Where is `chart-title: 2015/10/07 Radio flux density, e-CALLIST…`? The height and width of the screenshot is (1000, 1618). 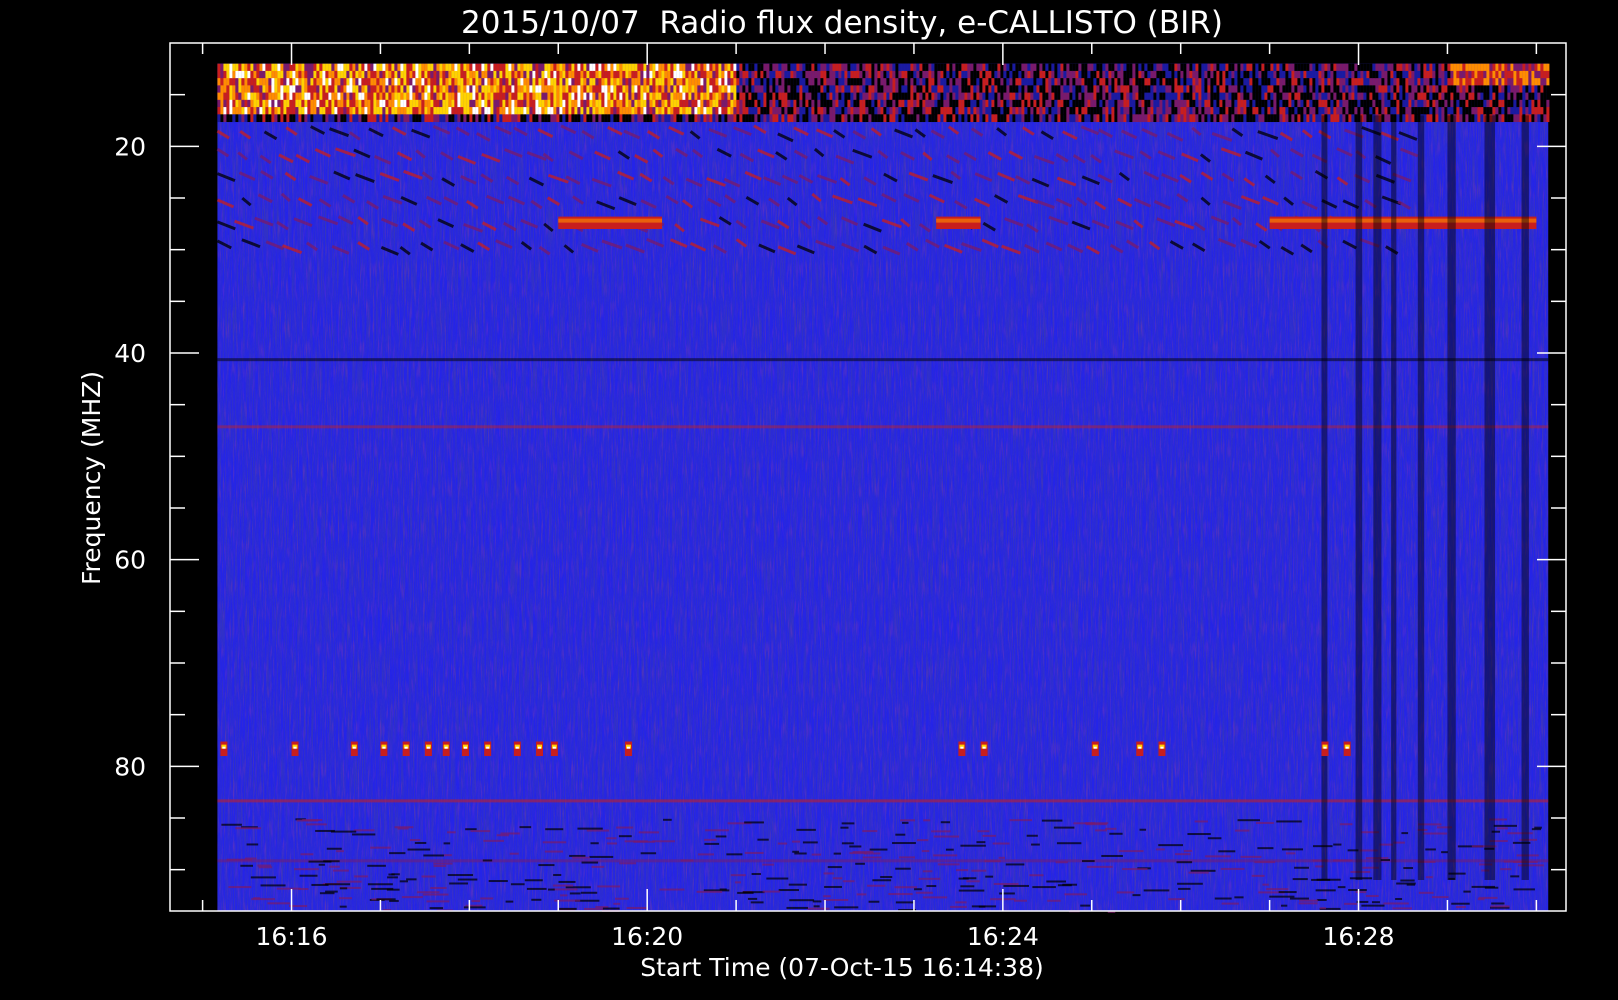 chart-title: 2015/10/07 Radio flux density, e-CALLIST… is located at coordinates (842, 23).